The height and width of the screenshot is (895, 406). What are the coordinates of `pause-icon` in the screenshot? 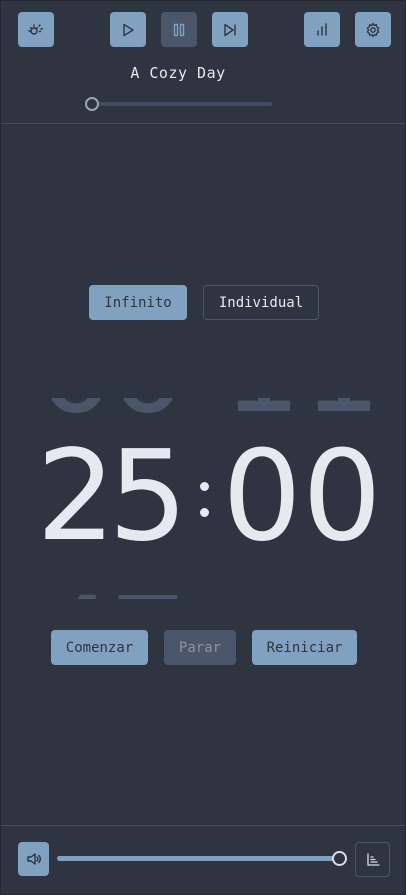 It's located at (179, 29).